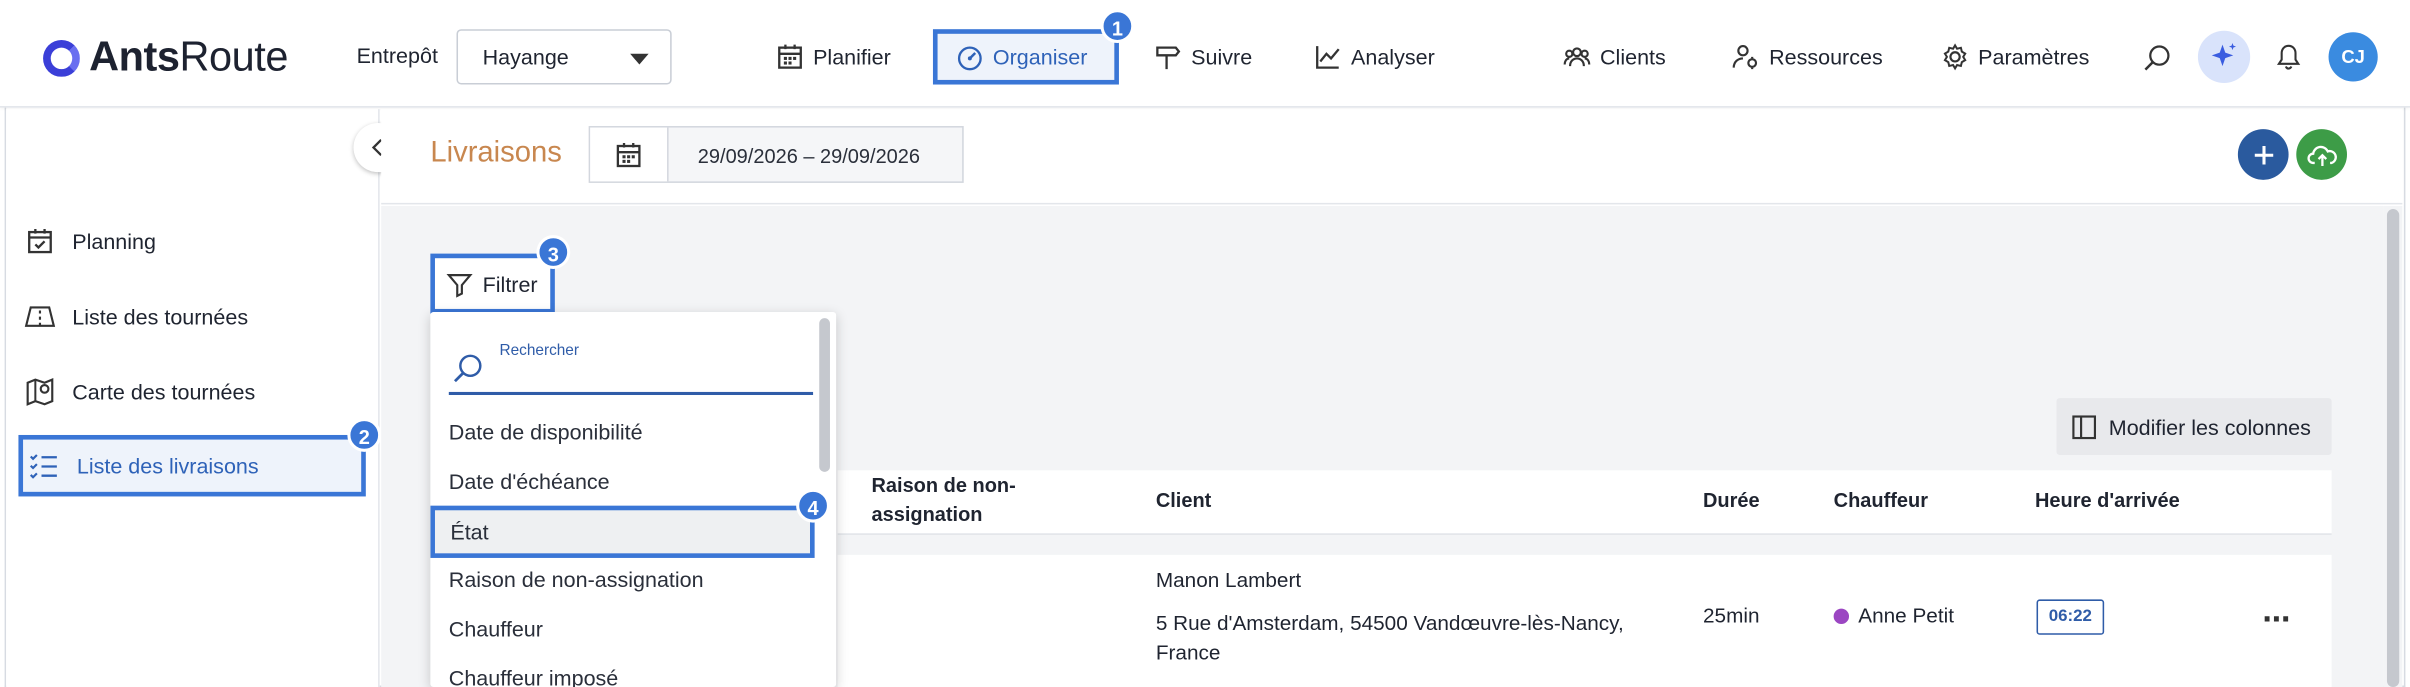 This screenshot has width=2410, height=687. Describe the element at coordinates (40, 316) in the screenshot. I see `truck-route-icon` at that location.